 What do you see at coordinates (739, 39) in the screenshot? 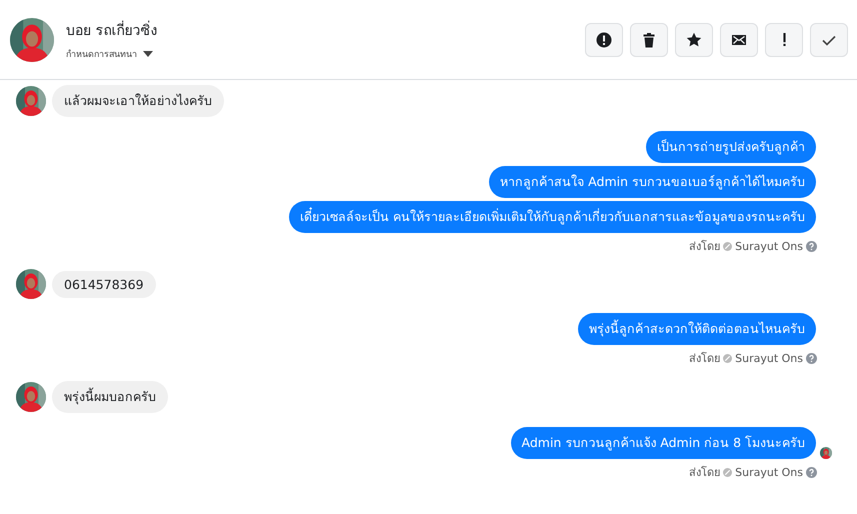
I see `mail-button` at bounding box center [739, 39].